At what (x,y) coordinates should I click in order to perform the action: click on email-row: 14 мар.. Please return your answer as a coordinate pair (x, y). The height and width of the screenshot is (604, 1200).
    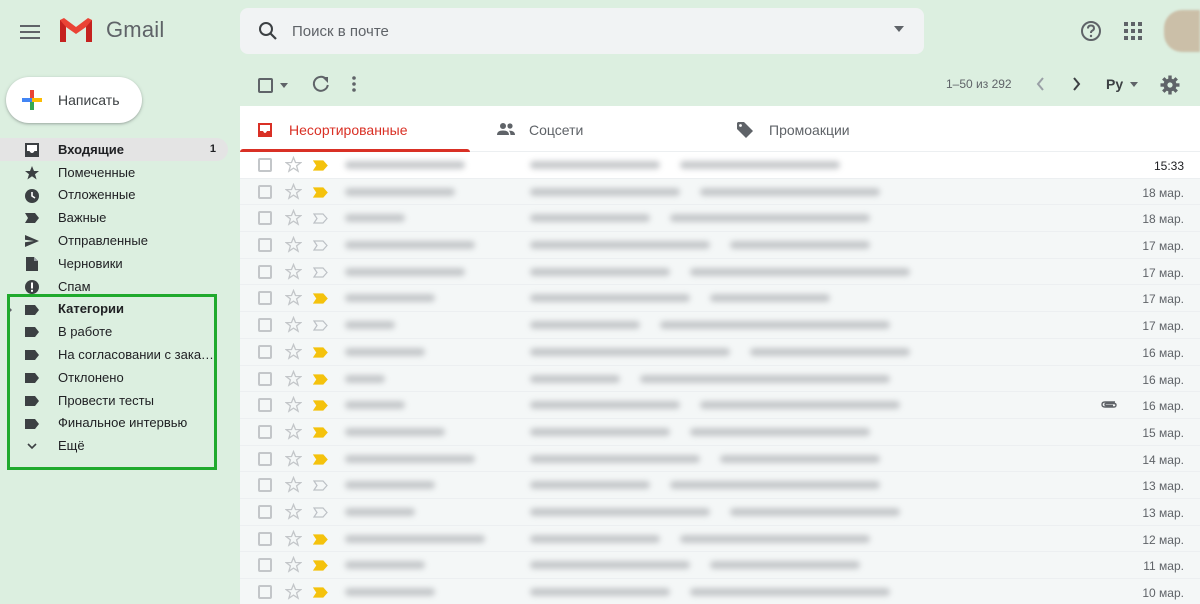
    Looking at the image, I should click on (720, 459).